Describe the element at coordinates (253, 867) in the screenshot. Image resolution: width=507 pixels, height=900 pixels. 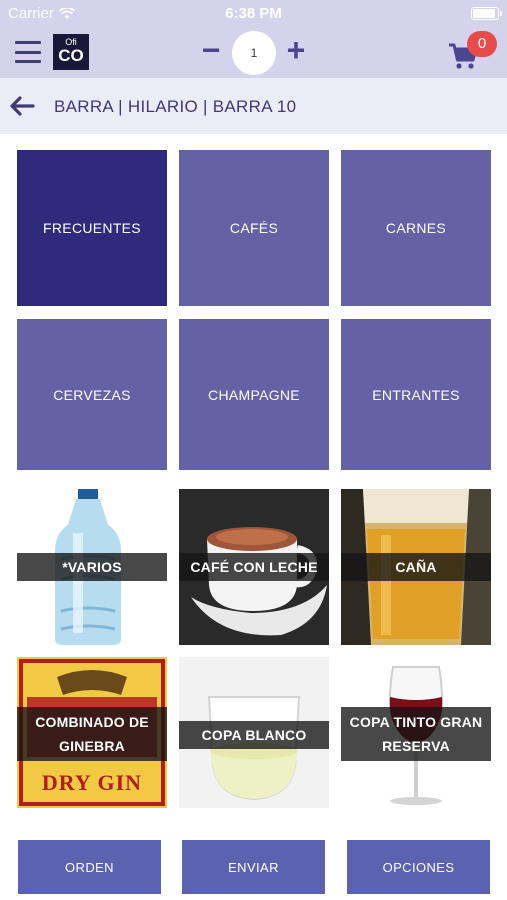
I see `enviar-button: ENVIAR` at that location.